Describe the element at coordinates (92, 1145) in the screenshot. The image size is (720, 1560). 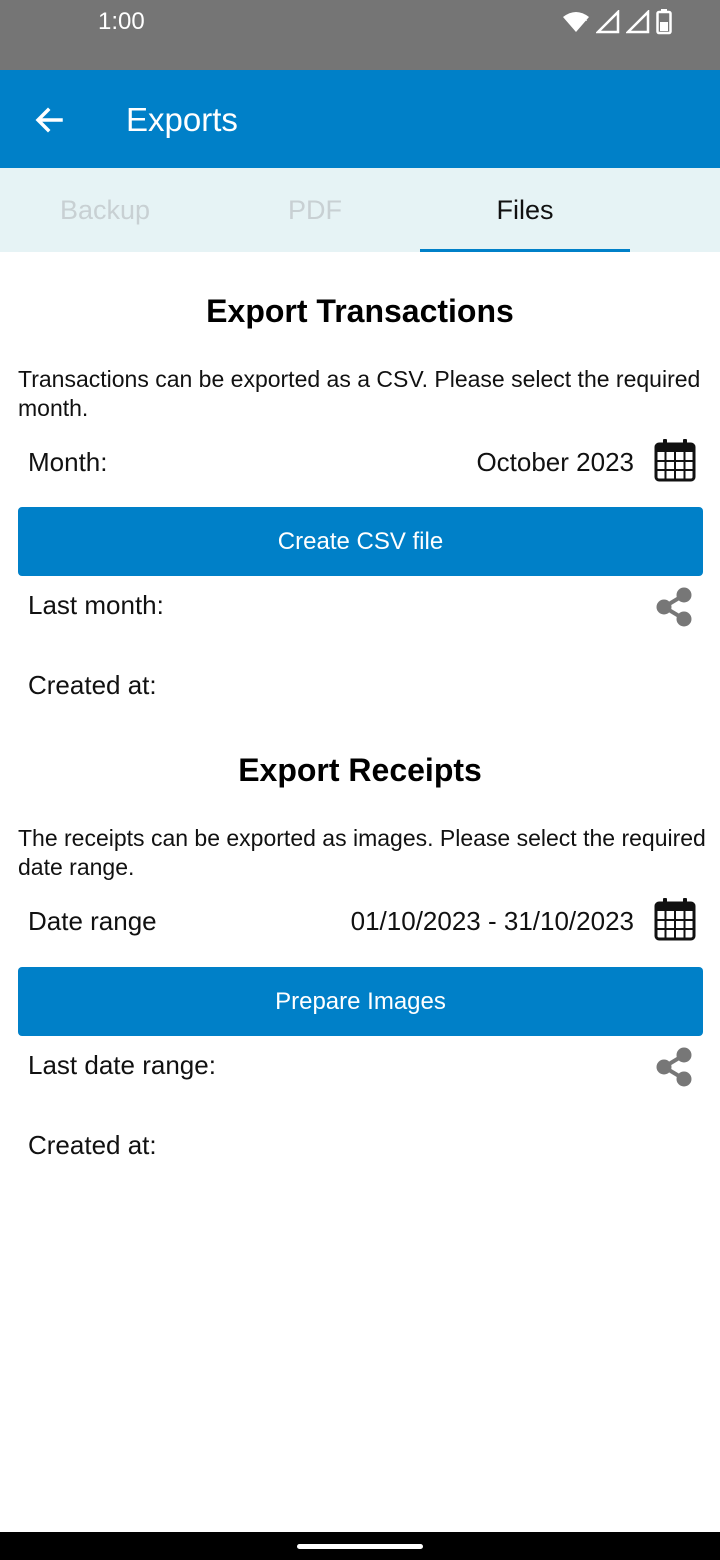
I see `receipts-created-label: Created at:` at that location.